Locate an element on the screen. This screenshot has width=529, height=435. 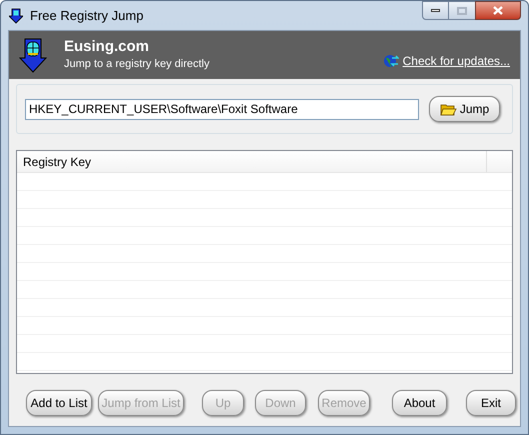
maximize-icon is located at coordinates (462, 10).